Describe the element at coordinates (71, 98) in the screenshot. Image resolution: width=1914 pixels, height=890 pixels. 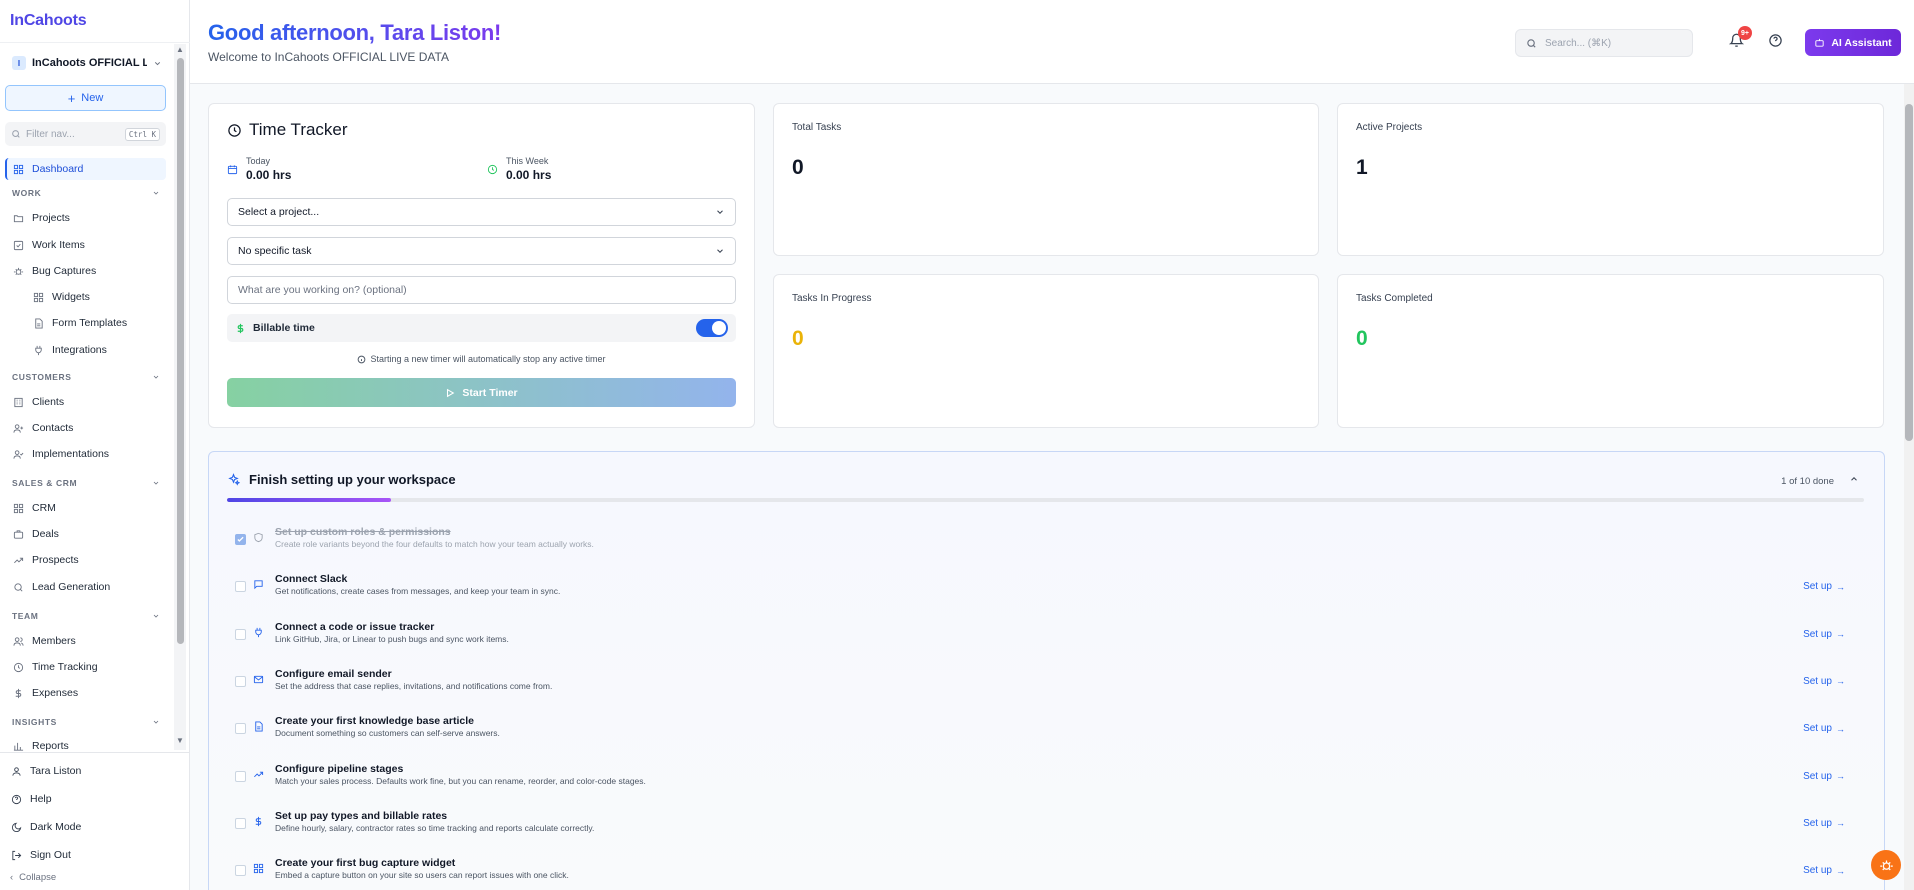
I see `plus-icon: +` at that location.